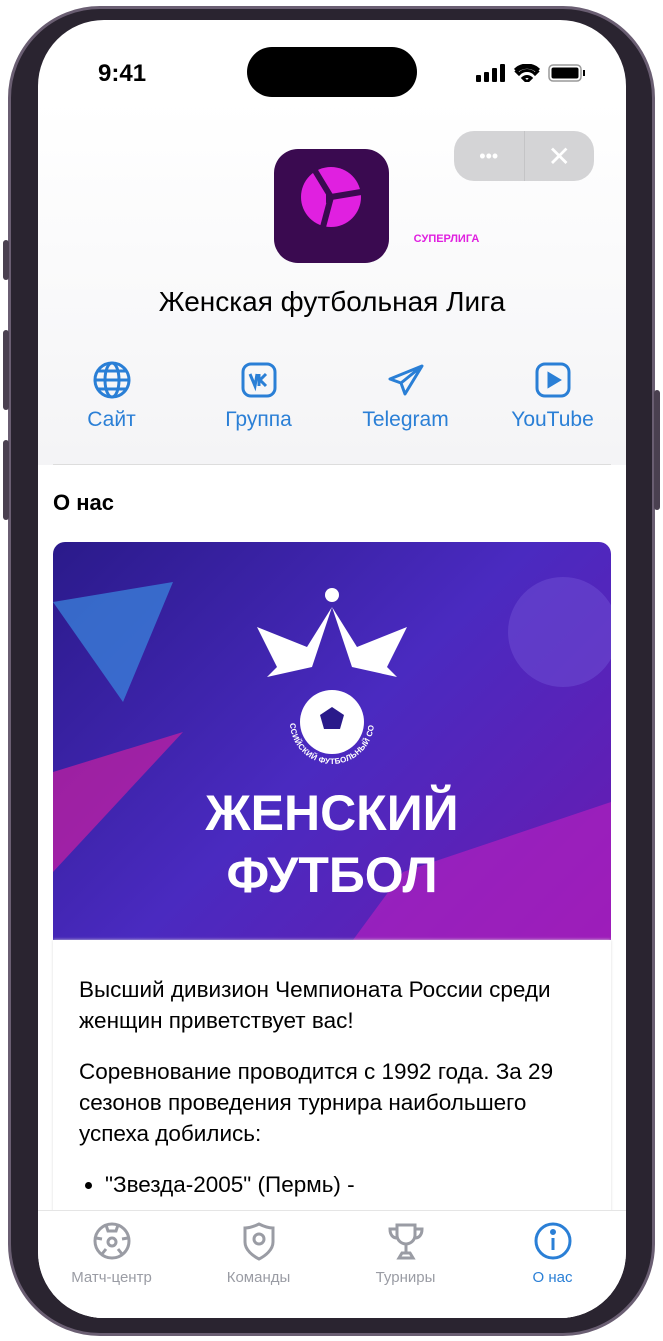 This screenshot has height=1341, width=663. I want to click on vk-icon, so click(258, 380).